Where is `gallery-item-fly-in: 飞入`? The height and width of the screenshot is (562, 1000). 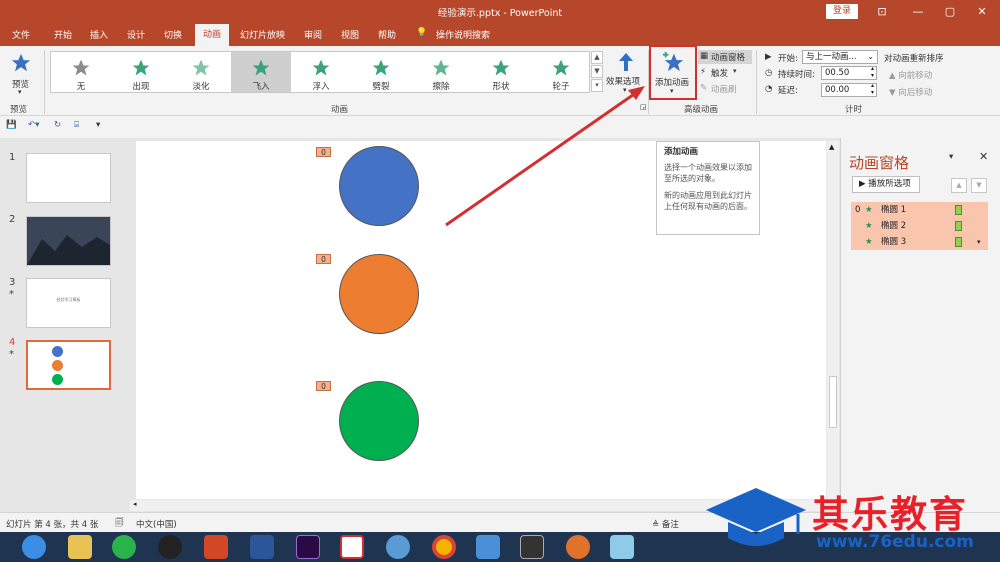
gallery-item-fly-in: 飞入 is located at coordinates (261, 72).